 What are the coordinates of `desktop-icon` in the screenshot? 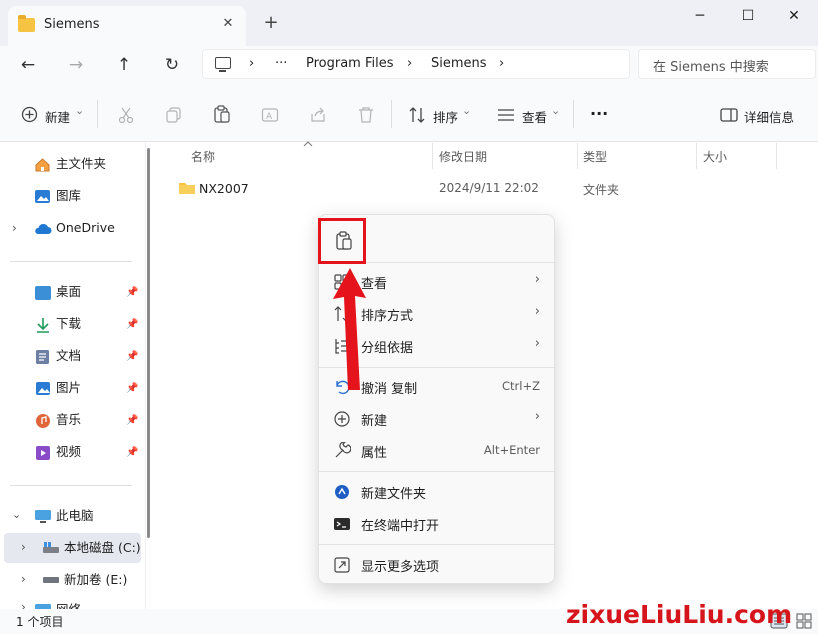 It's located at (43, 293).